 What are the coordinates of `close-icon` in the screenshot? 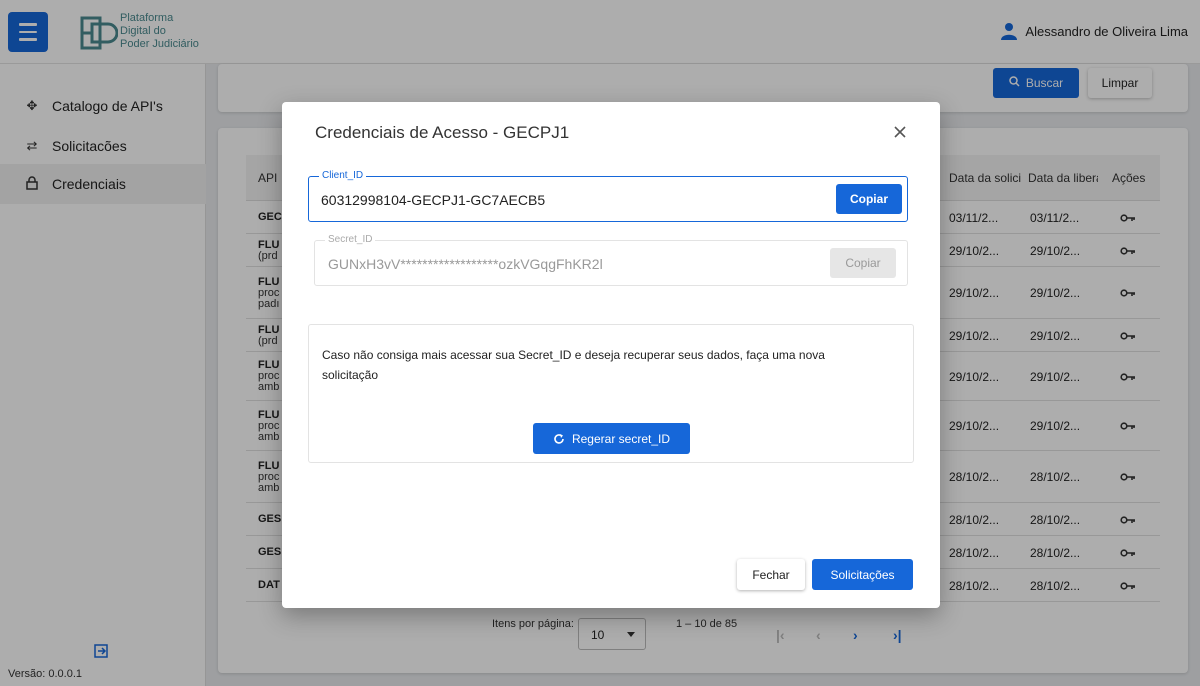 It's located at (900, 132).